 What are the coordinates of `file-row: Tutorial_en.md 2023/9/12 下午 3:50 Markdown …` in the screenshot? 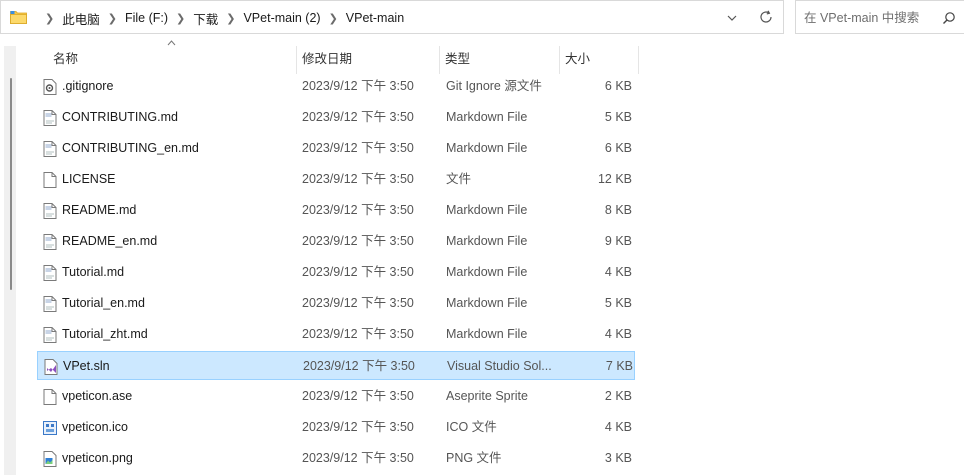 It's located at (336, 303).